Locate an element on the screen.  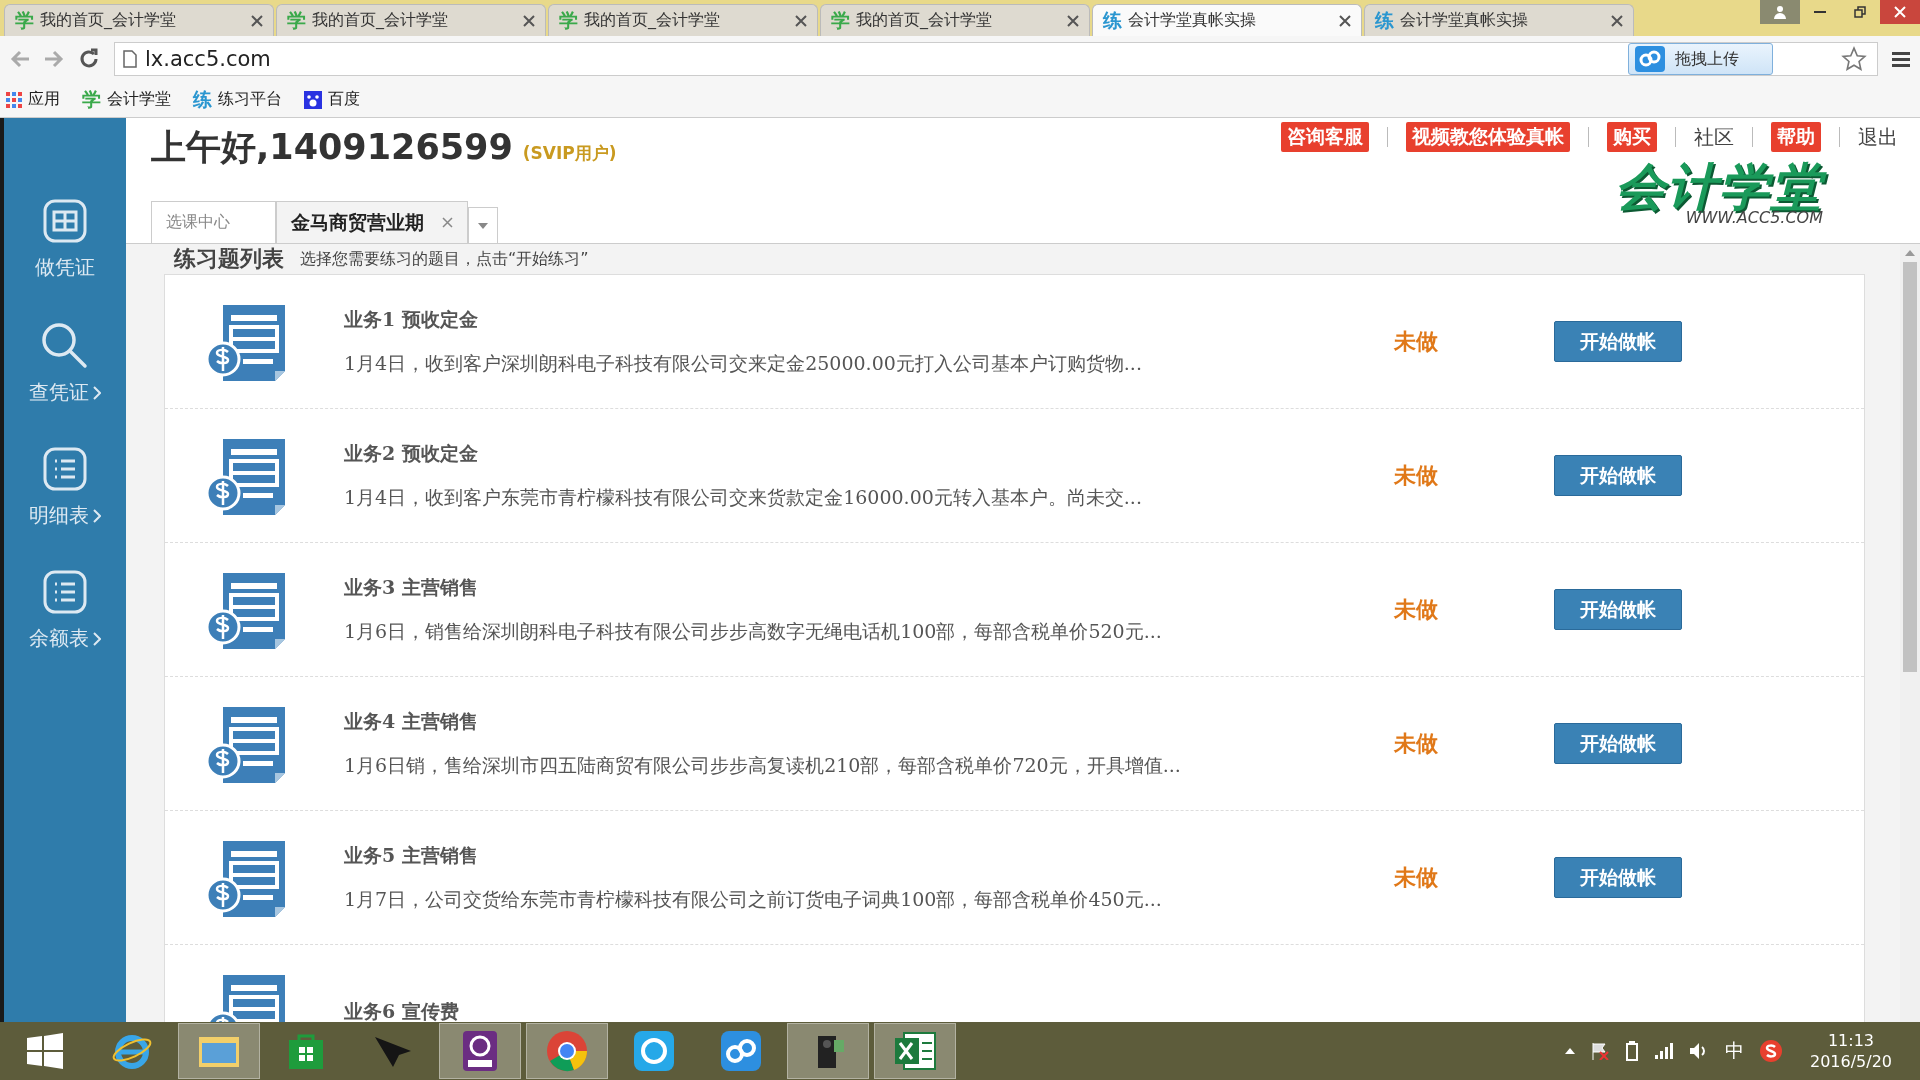
task-title: 业务5 主营销售 is located at coordinates (411, 855).